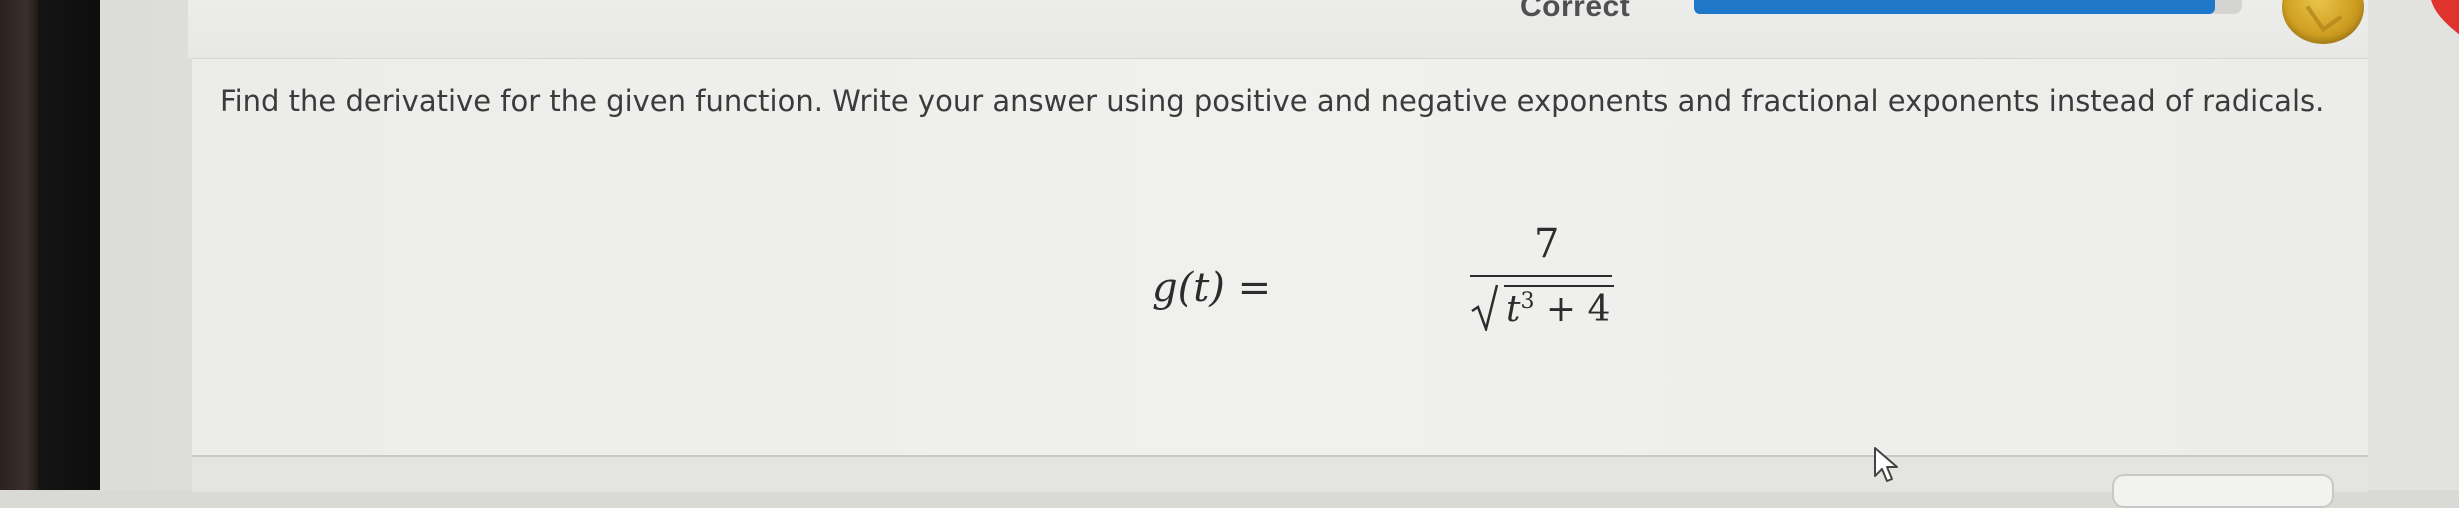 This screenshot has width=2459, height=508. What do you see at coordinates (2324, 16) in the screenshot?
I see `coin-glyph-icon` at bounding box center [2324, 16].